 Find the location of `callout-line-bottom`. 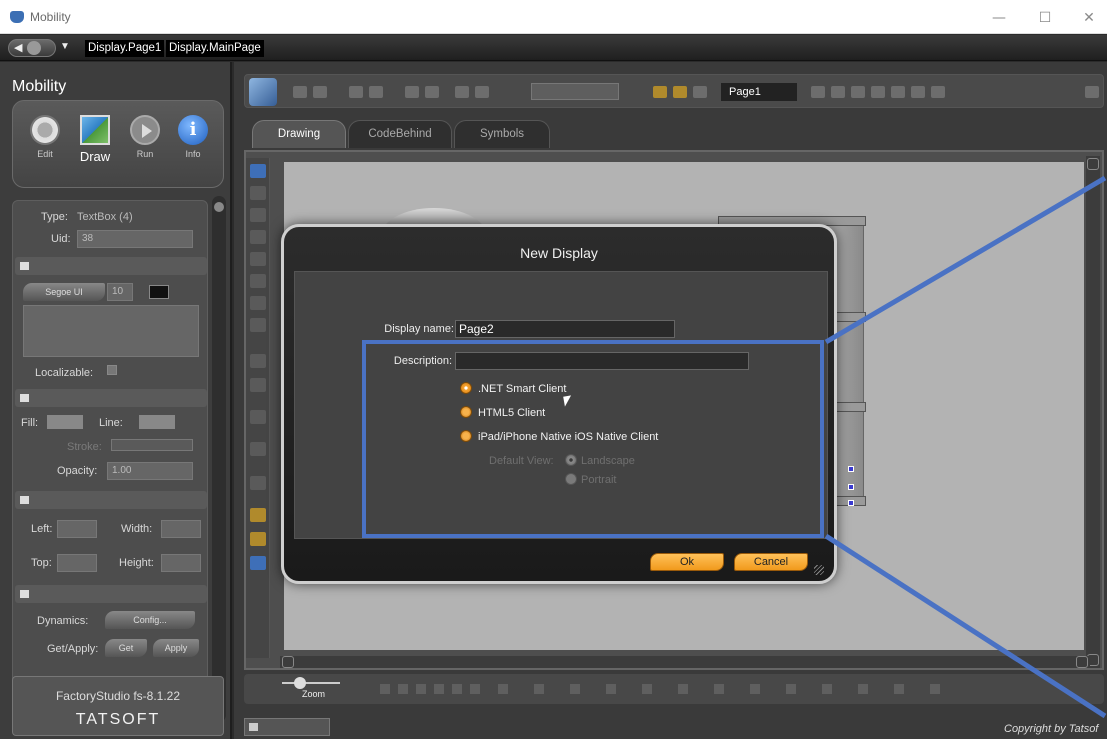

callout-line-bottom is located at coordinates (965, 626).